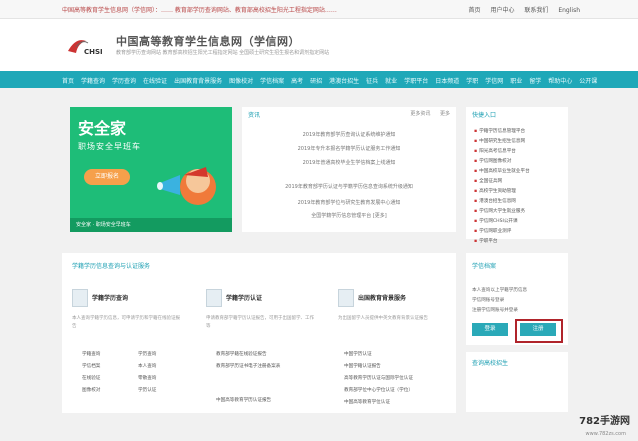 Image resolution: width=638 pixels, height=441 pixels. Describe the element at coordinates (124, 81) in the screenshot. I see `nav-item: 学历查询` at that location.